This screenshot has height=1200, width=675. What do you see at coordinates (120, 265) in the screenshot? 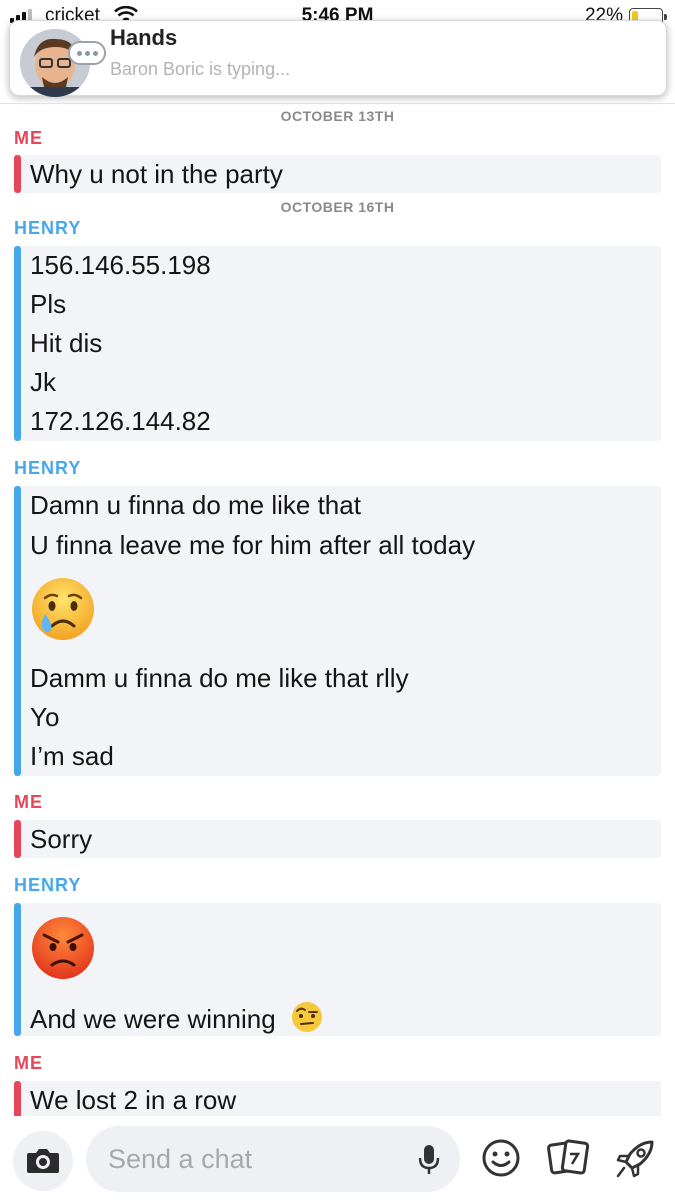
I see `message-text: 156.146.55.198` at bounding box center [120, 265].